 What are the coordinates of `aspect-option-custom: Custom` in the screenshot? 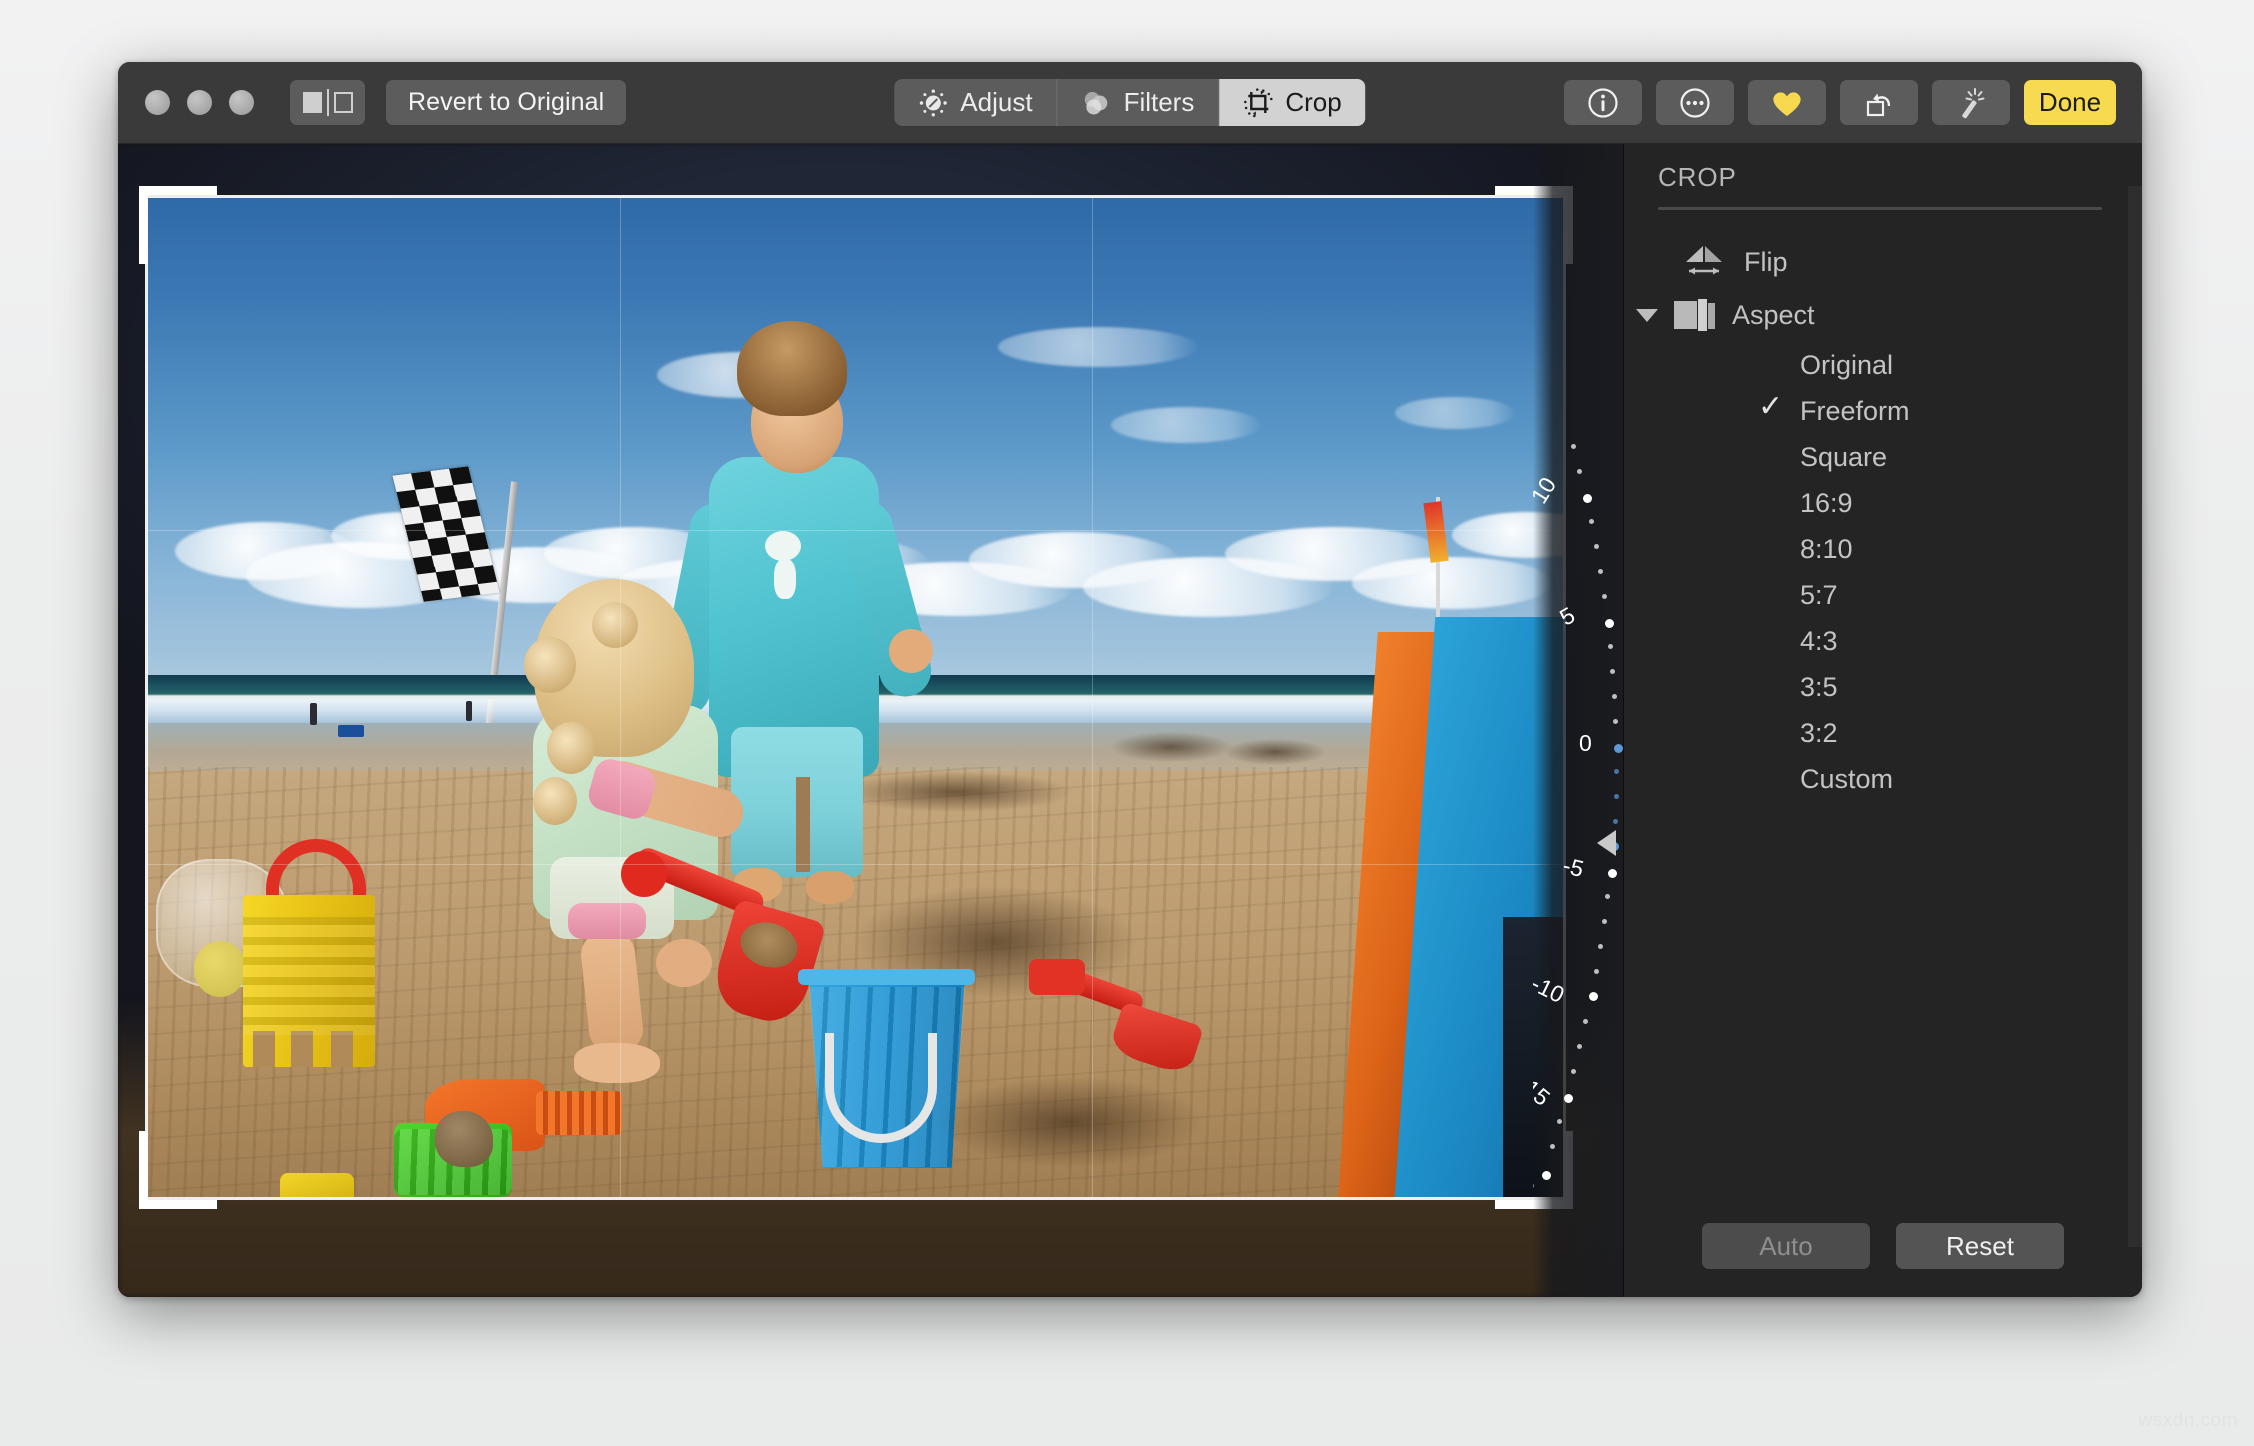 It's located at (1846, 779).